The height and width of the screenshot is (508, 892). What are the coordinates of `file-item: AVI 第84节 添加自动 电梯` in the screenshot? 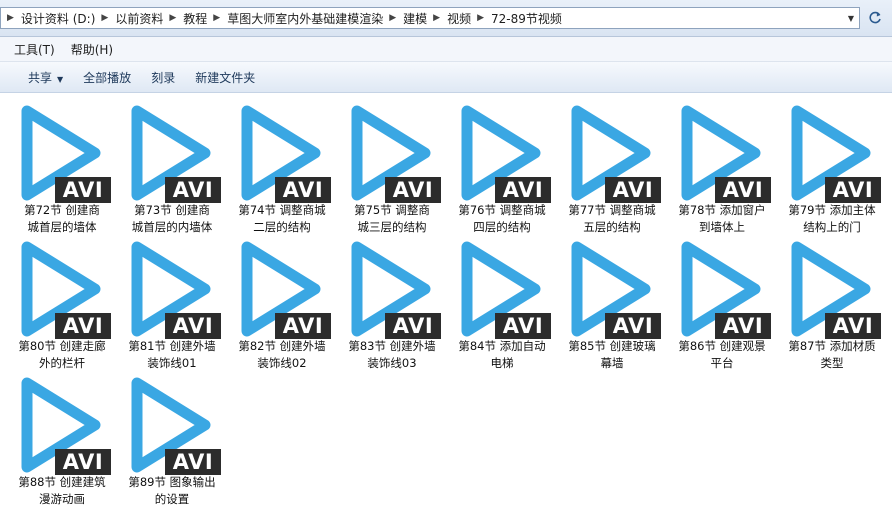 It's located at (502, 302).